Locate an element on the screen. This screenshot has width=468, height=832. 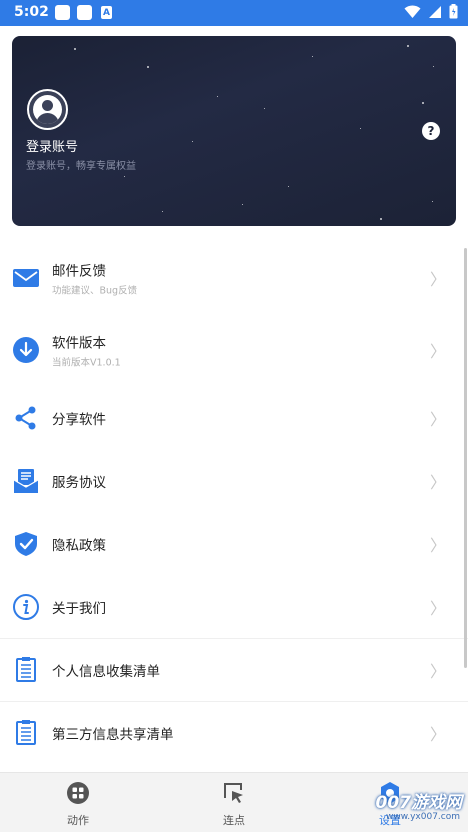
menu-item-subtitle: 功能建议、Bug反馈 is located at coordinates (95, 291).